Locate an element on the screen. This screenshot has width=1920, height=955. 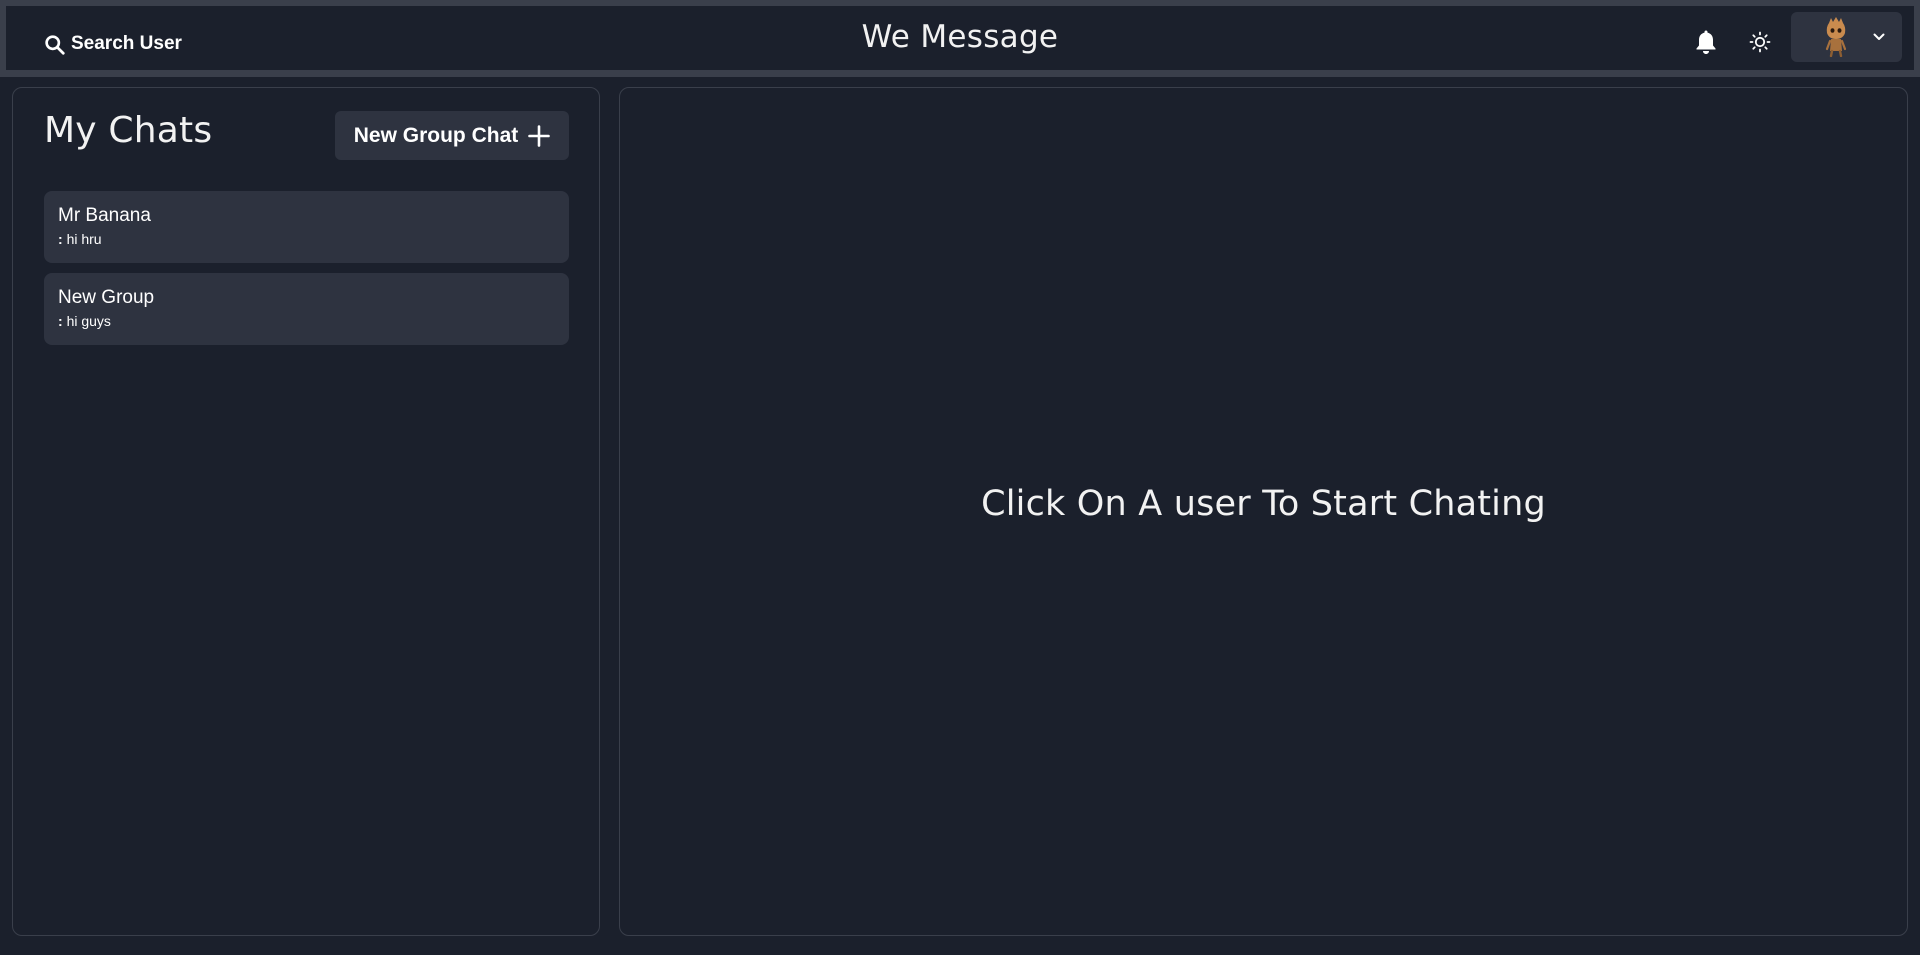
chat-last-message: : hi guys is located at coordinates (306, 321).